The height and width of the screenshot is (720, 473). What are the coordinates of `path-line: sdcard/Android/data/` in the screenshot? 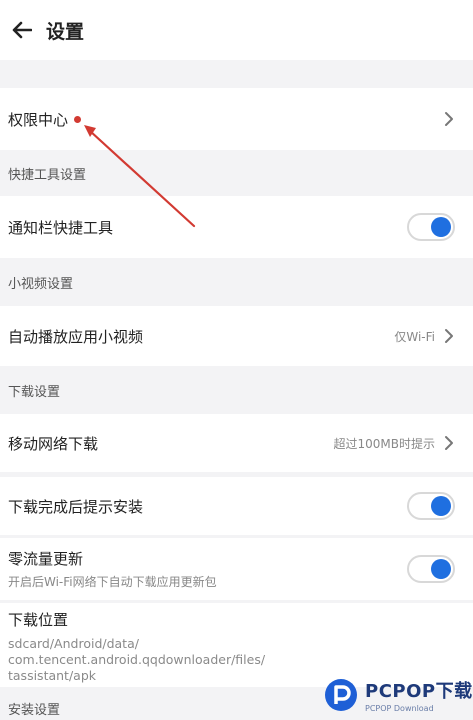 It's located at (73, 643).